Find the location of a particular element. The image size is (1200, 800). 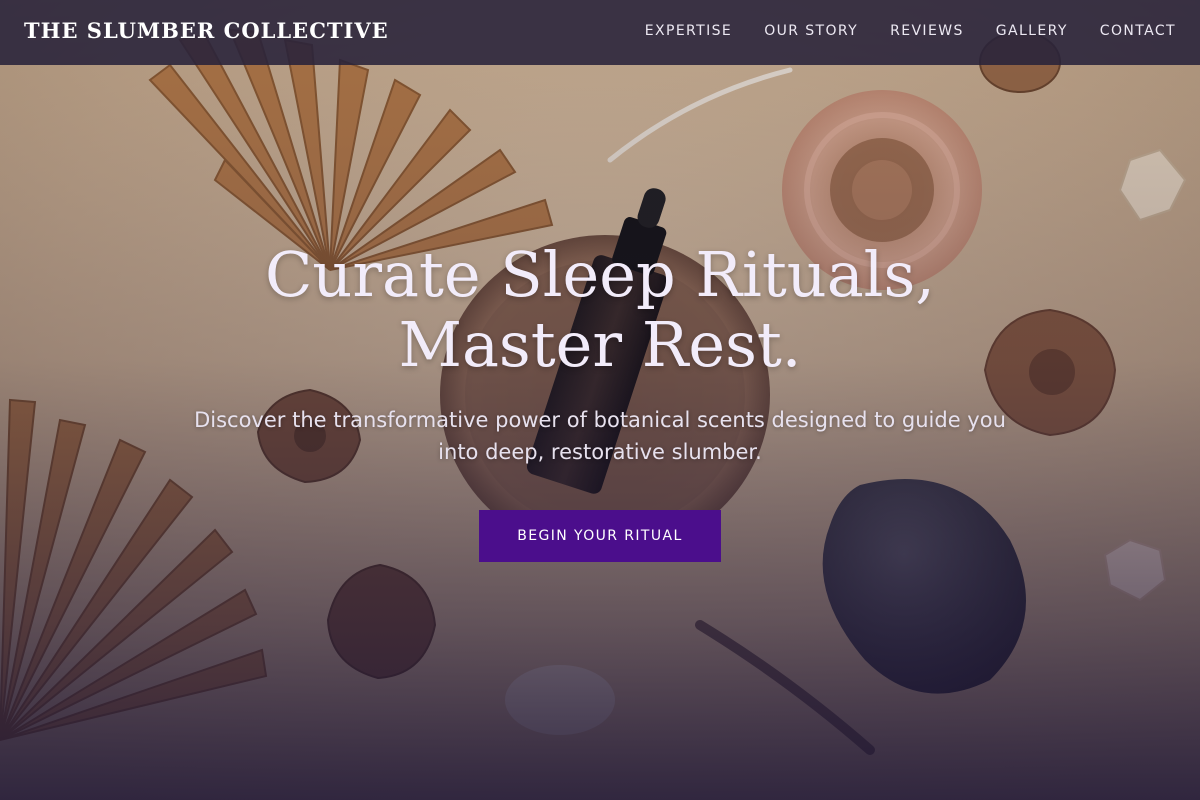

hero-title: Curate Sleep Rituals, Master Rest. is located at coordinates (600, 310).